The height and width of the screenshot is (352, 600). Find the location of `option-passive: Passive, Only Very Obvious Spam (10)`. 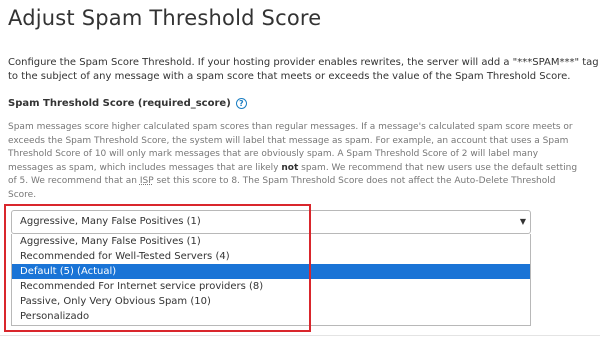

option-passive: Passive, Only Very Obvious Spam (10) is located at coordinates (271, 301).